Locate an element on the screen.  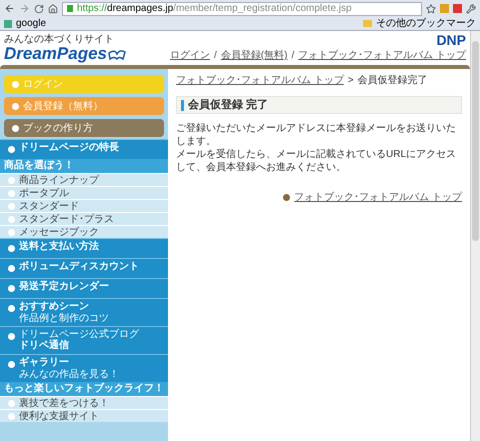
page-title: 会員仮登録 完了 is located at coordinates (228, 105).